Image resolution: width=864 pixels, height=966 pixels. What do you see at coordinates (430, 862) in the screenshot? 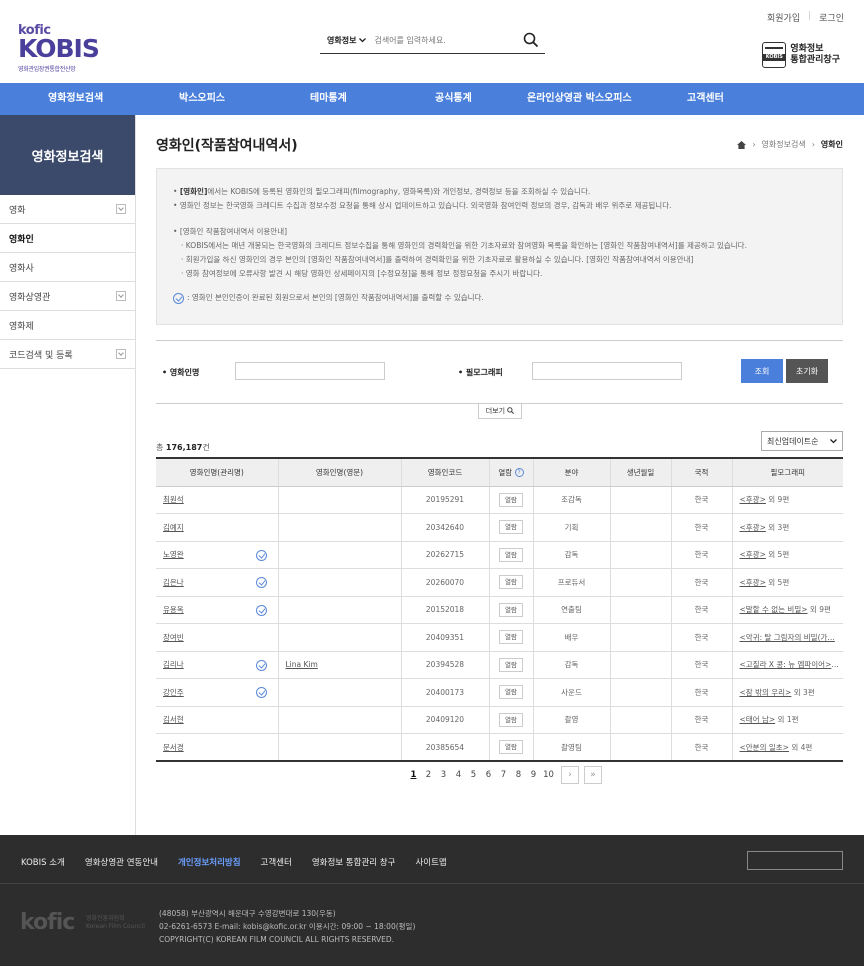
I see `footer-nav-link: 사이트맵` at bounding box center [430, 862].